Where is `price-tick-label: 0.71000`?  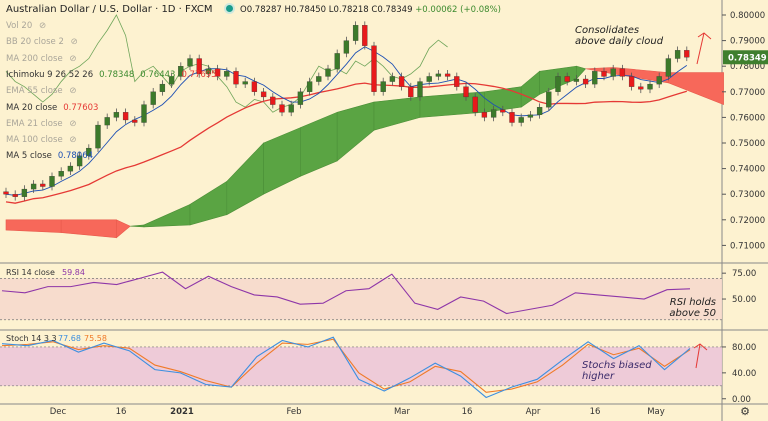
price-tick-label: 0.71000 is located at coordinates (747, 246).